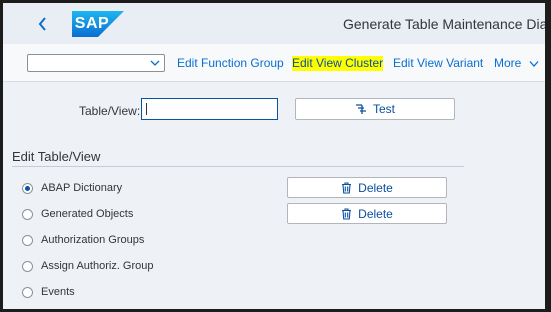 The width and height of the screenshot is (551, 312). What do you see at coordinates (230, 63) in the screenshot?
I see `edit-function-group-button: Edit Function Group` at bounding box center [230, 63].